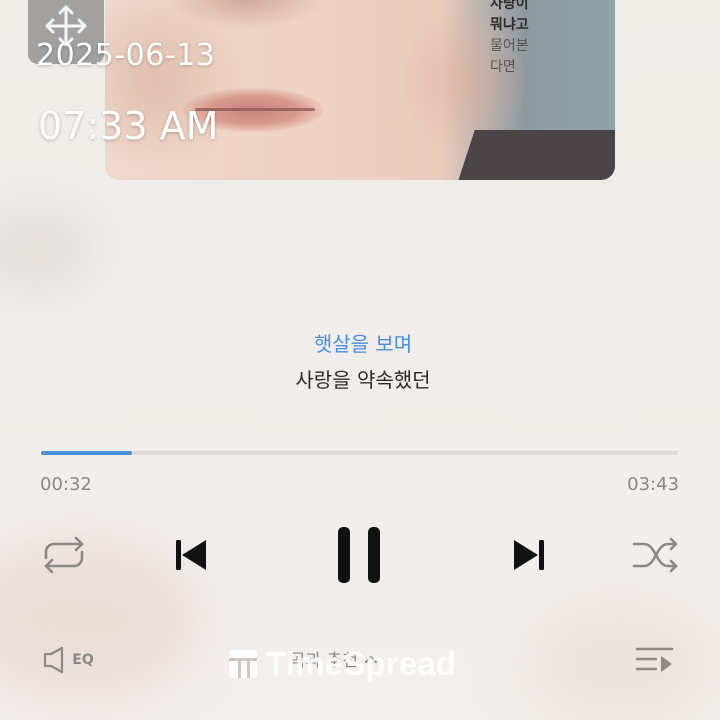 Image resolution: width=720 pixels, height=720 pixels. I want to click on repeat-button, so click(64, 555).